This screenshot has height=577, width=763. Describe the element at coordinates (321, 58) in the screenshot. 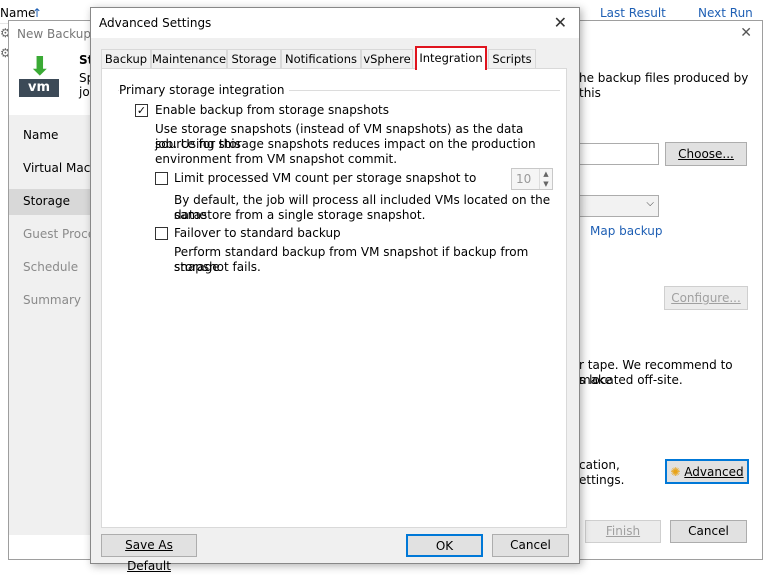

I see `tab-notifications: Notifications` at that location.